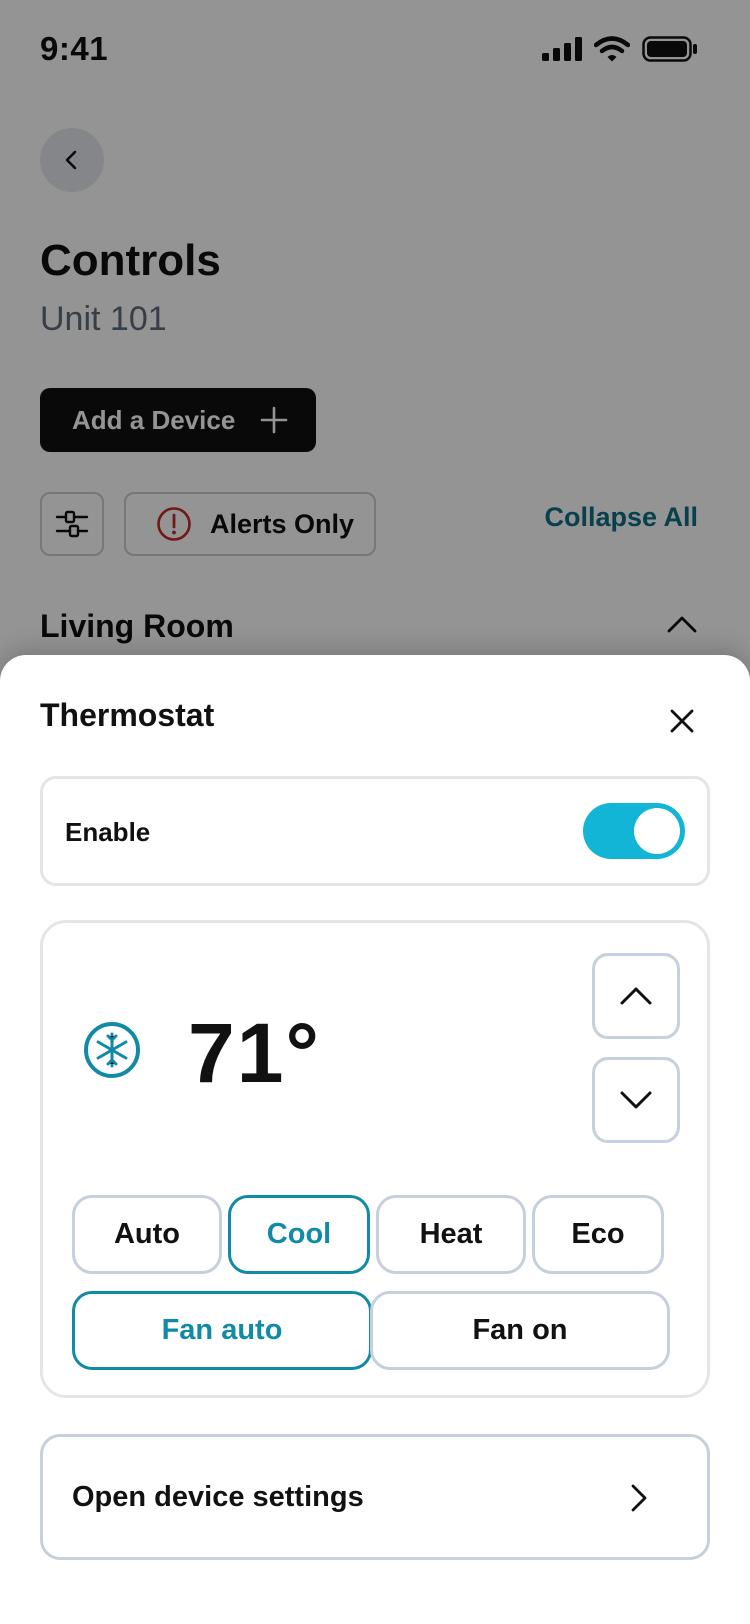 The image size is (750, 1624). I want to click on chevron-right-icon, so click(639, 1498).